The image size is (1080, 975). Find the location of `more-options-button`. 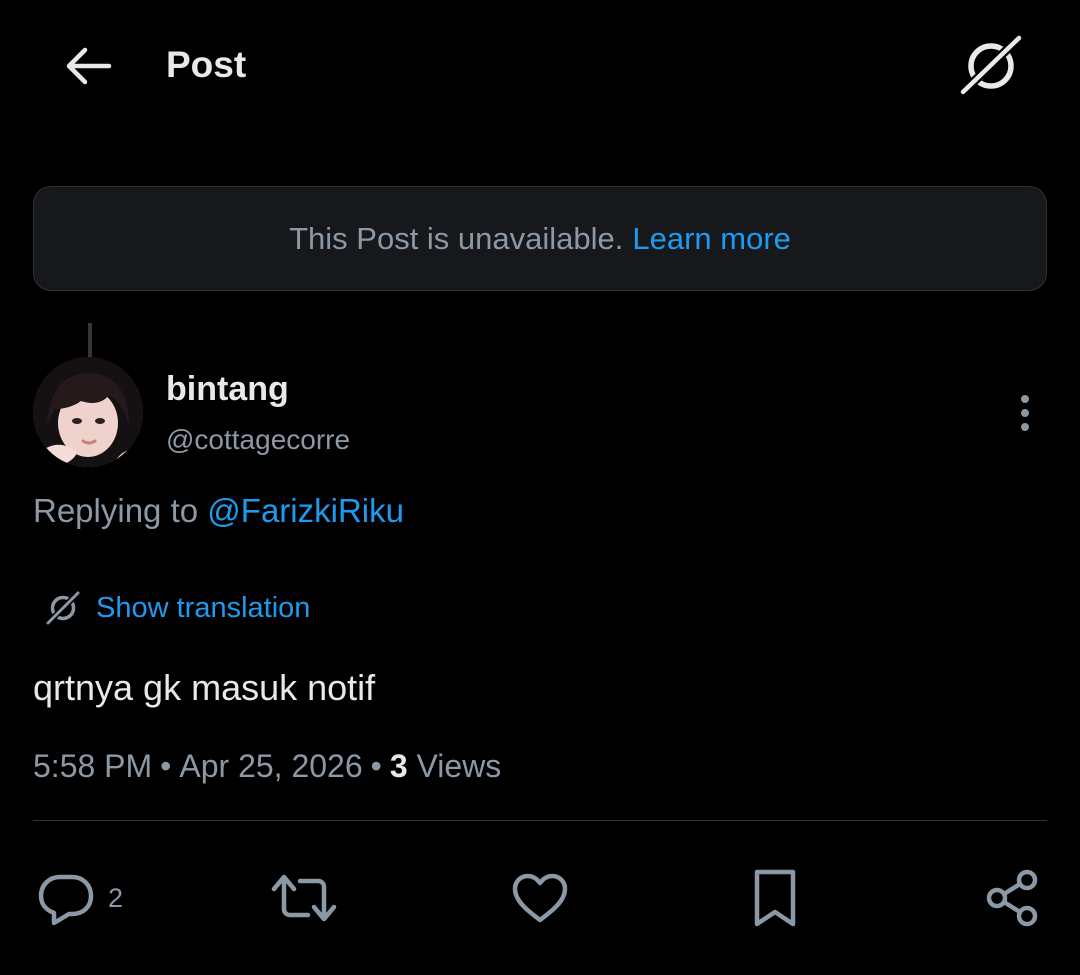

more-options-button is located at coordinates (1025, 413).